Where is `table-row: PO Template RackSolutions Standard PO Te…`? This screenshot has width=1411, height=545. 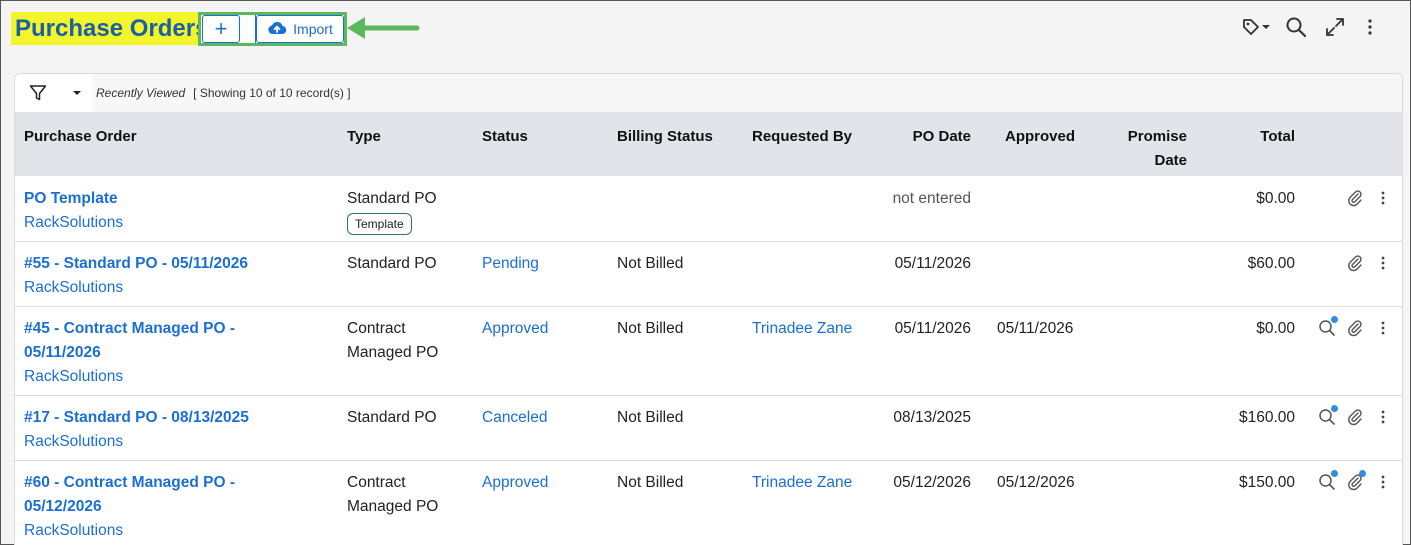 table-row: PO Template RackSolutions Standard PO Te… is located at coordinates (708, 209).